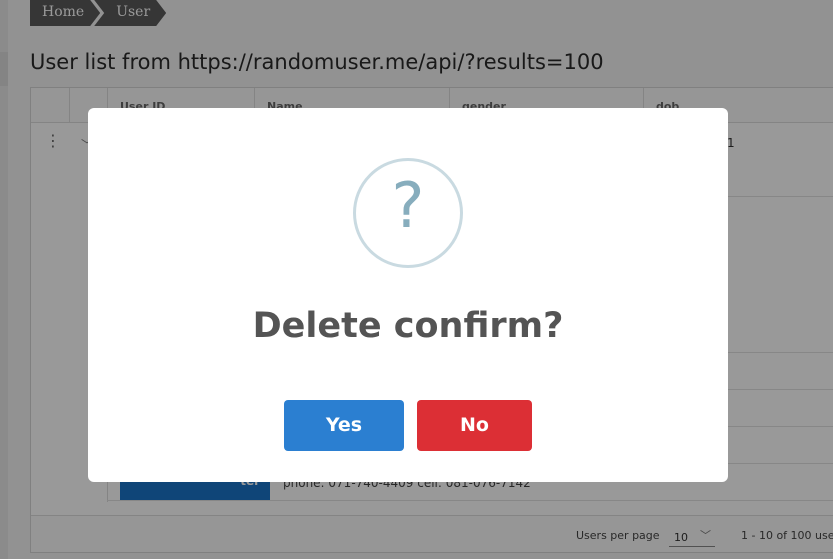 This screenshot has height=559, width=833. What do you see at coordinates (474, 425) in the screenshot?
I see `no-button: No` at bounding box center [474, 425].